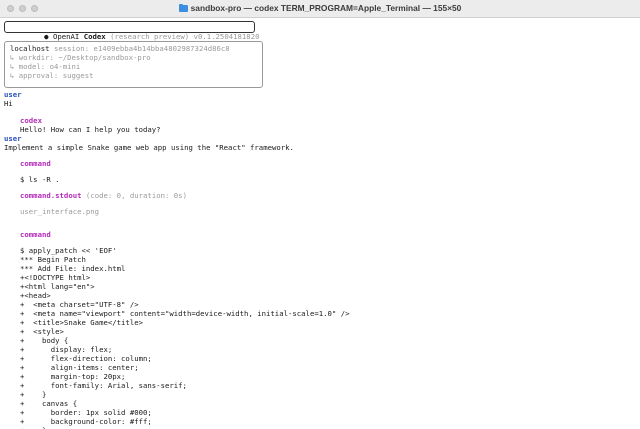  Describe the element at coordinates (73, 376) in the screenshot. I see `patch-line: + margin-top: 20px;` at that location.